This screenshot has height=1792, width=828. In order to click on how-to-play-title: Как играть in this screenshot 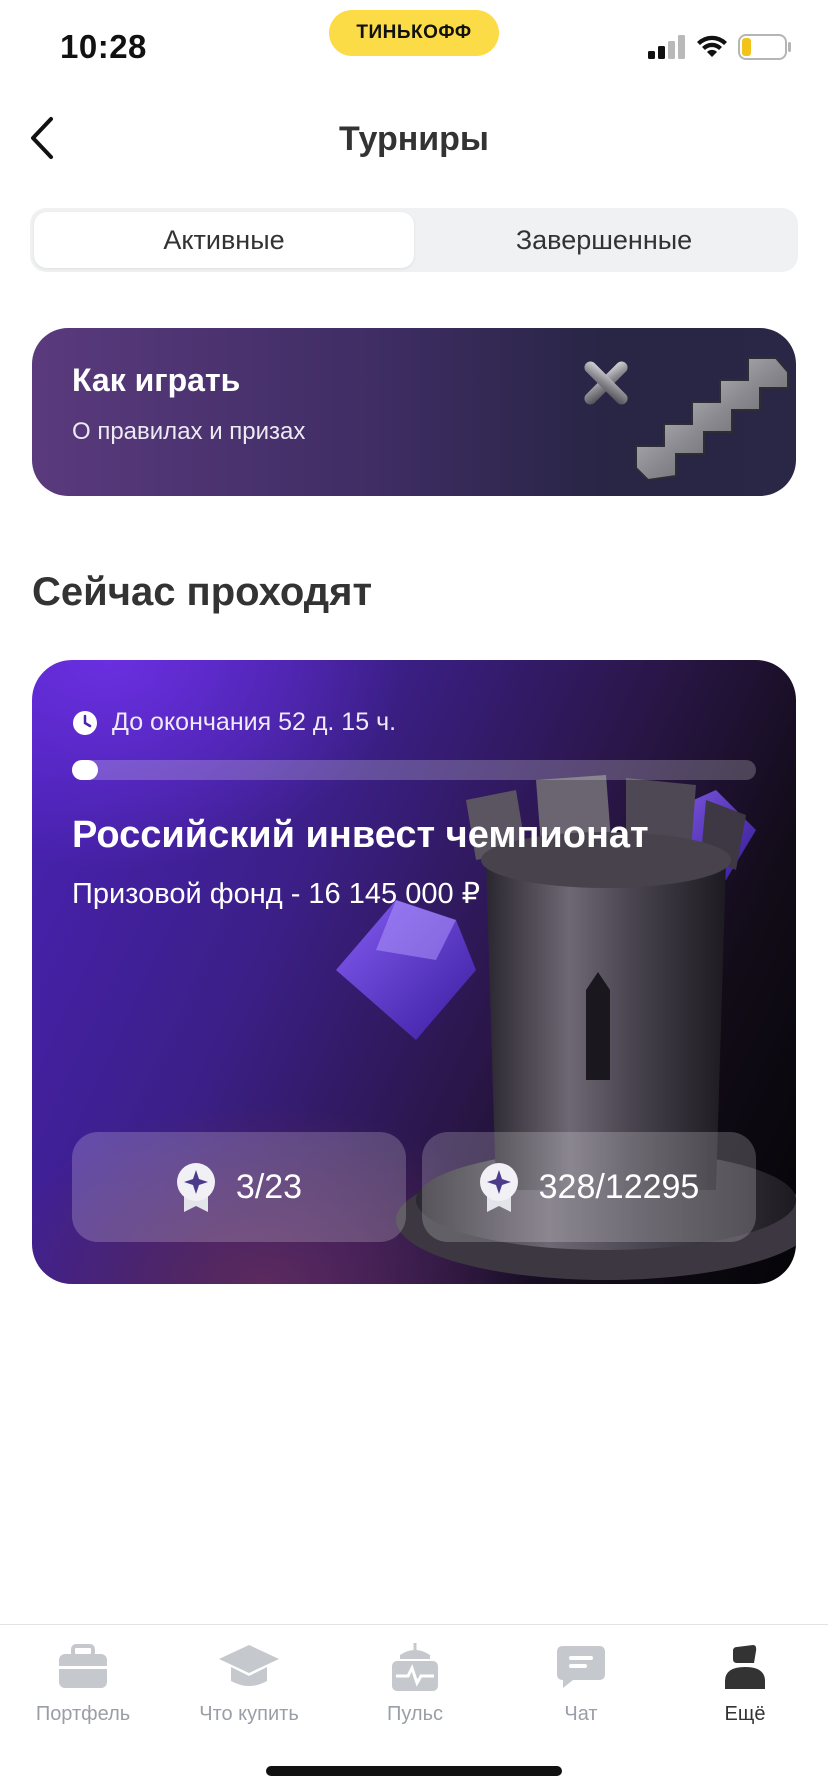, I will do `click(156, 380)`.